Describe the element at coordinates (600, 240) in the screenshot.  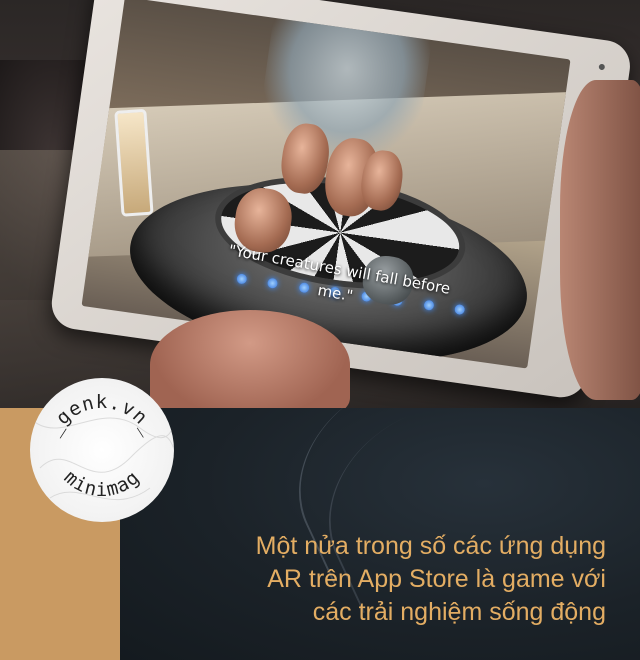
I see `hand-right` at that location.